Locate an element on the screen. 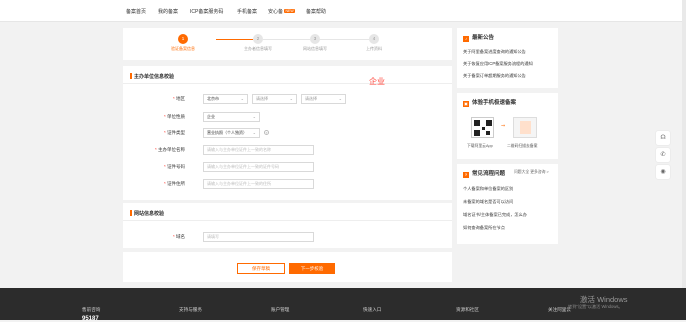 This screenshot has height=322, width=686. sponsor-name-label: * 主办单位名称 is located at coordinates (169, 149).